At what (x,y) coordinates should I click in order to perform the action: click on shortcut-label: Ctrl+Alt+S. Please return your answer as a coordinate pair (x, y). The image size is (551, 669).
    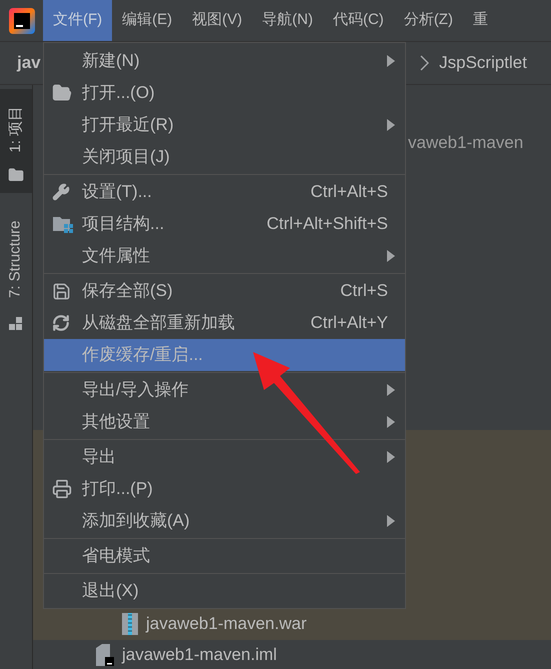
    Looking at the image, I should click on (349, 192).